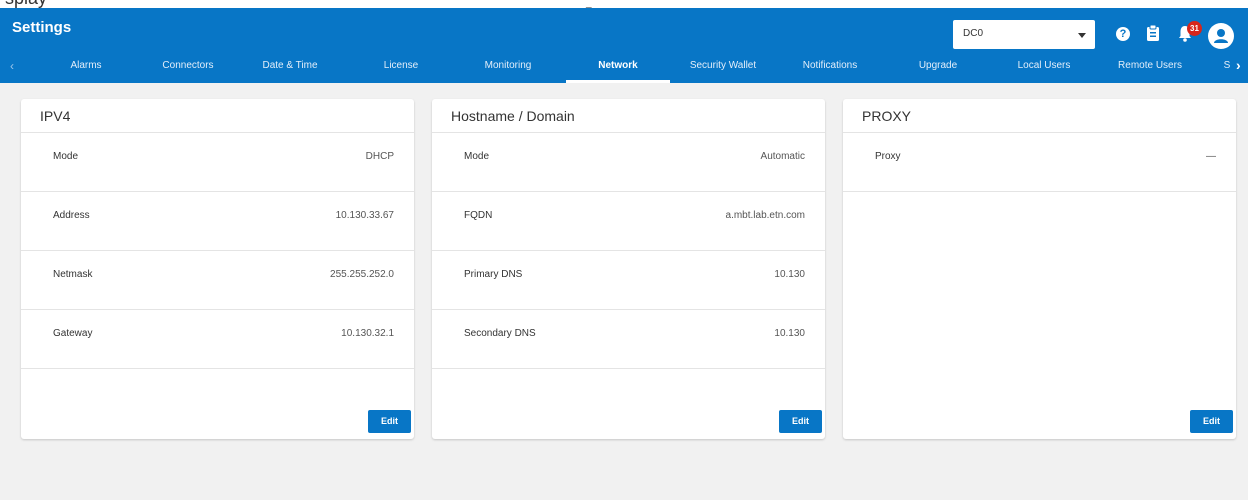 Image resolution: width=1248 pixels, height=500 pixels. Describe the element at coordinates (55, 116) in the screenshot. I see `card-title: IPV4` at that location.